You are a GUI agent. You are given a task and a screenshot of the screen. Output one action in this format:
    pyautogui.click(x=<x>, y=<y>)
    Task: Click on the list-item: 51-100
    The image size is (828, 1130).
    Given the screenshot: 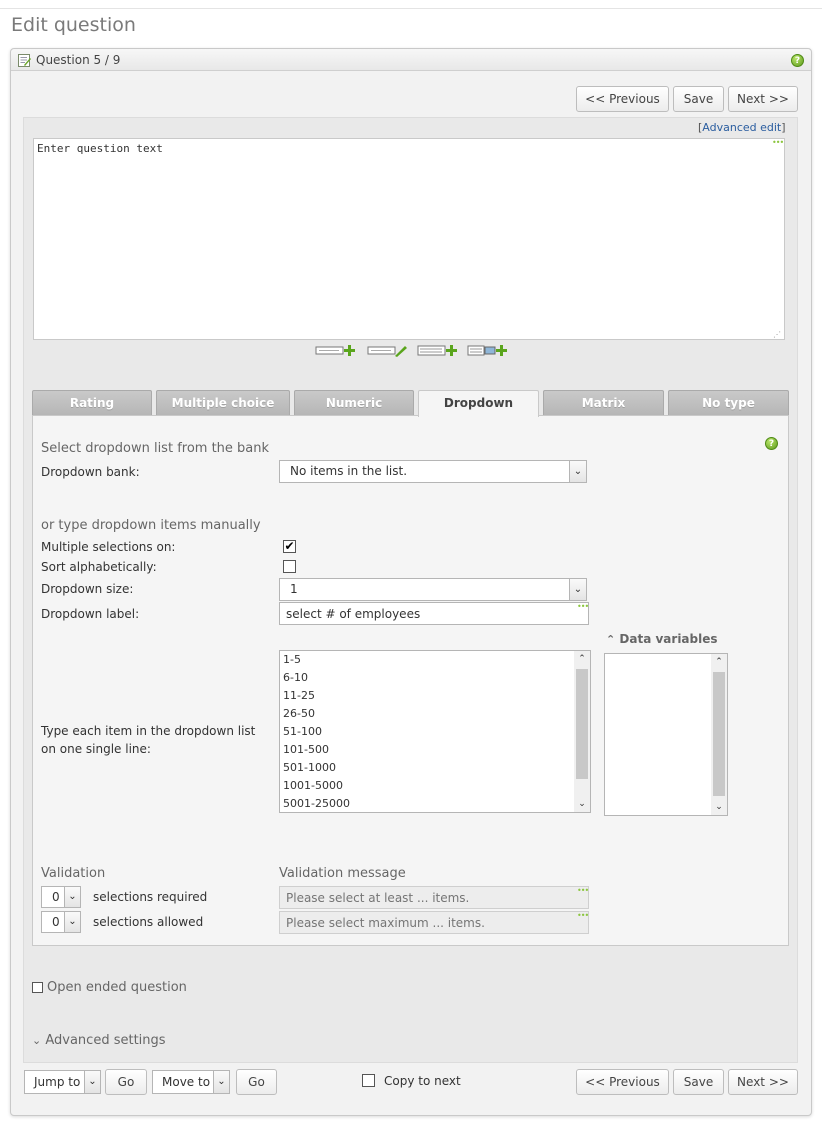 What is the action you would take?
    pyautogui.click(x=302, y=731)
    